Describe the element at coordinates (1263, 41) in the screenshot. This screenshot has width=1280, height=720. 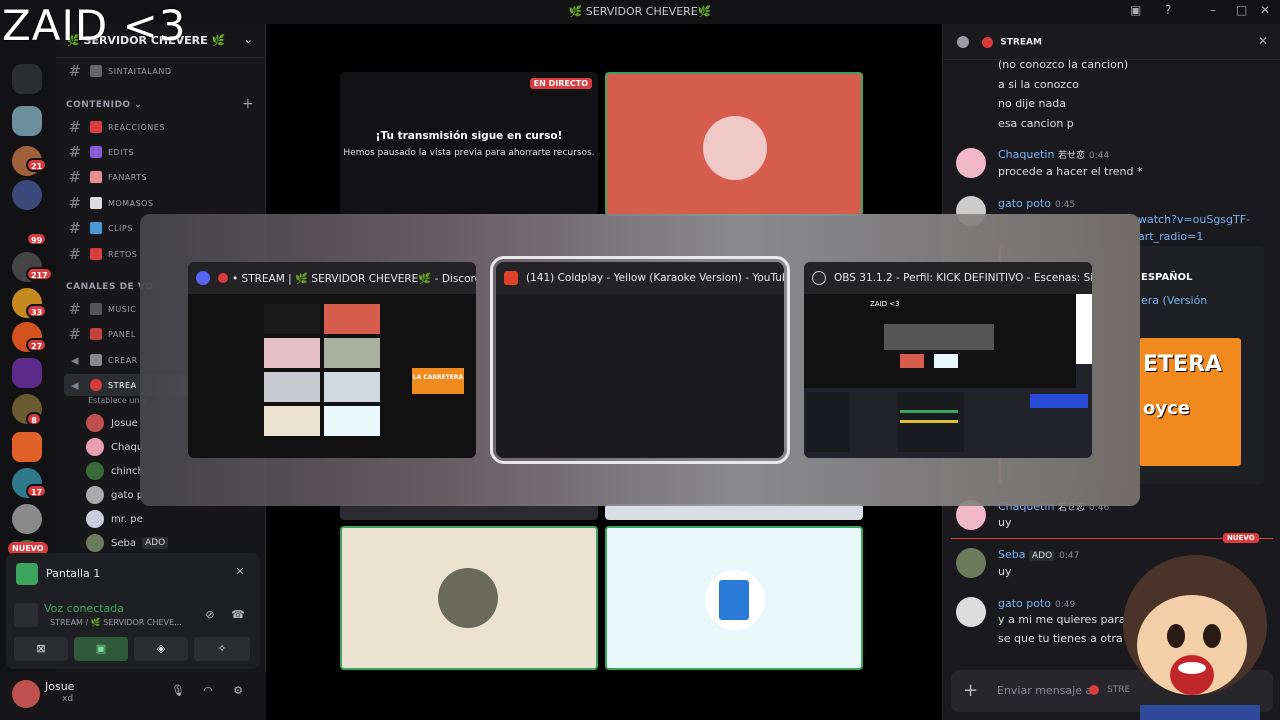
I see `close-chat-icon: ✕` at that location.